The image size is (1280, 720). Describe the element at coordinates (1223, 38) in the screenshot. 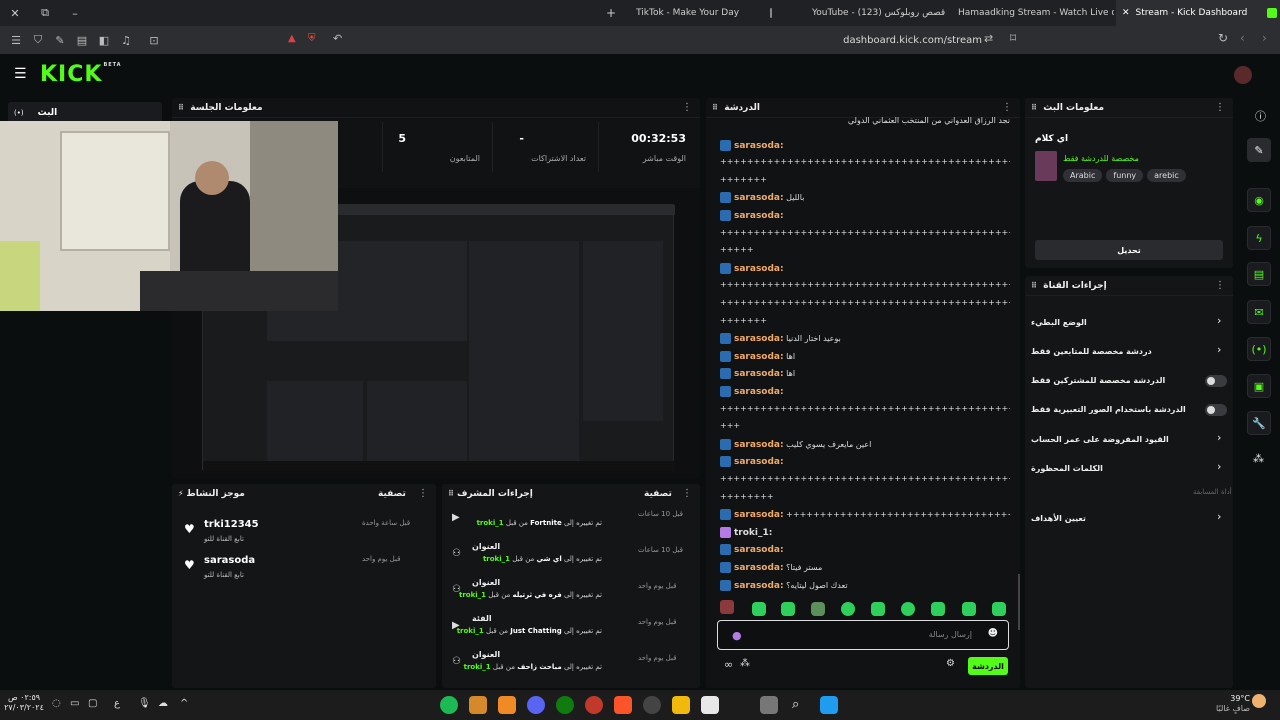

I see `reload-icon: ↻` at that location.